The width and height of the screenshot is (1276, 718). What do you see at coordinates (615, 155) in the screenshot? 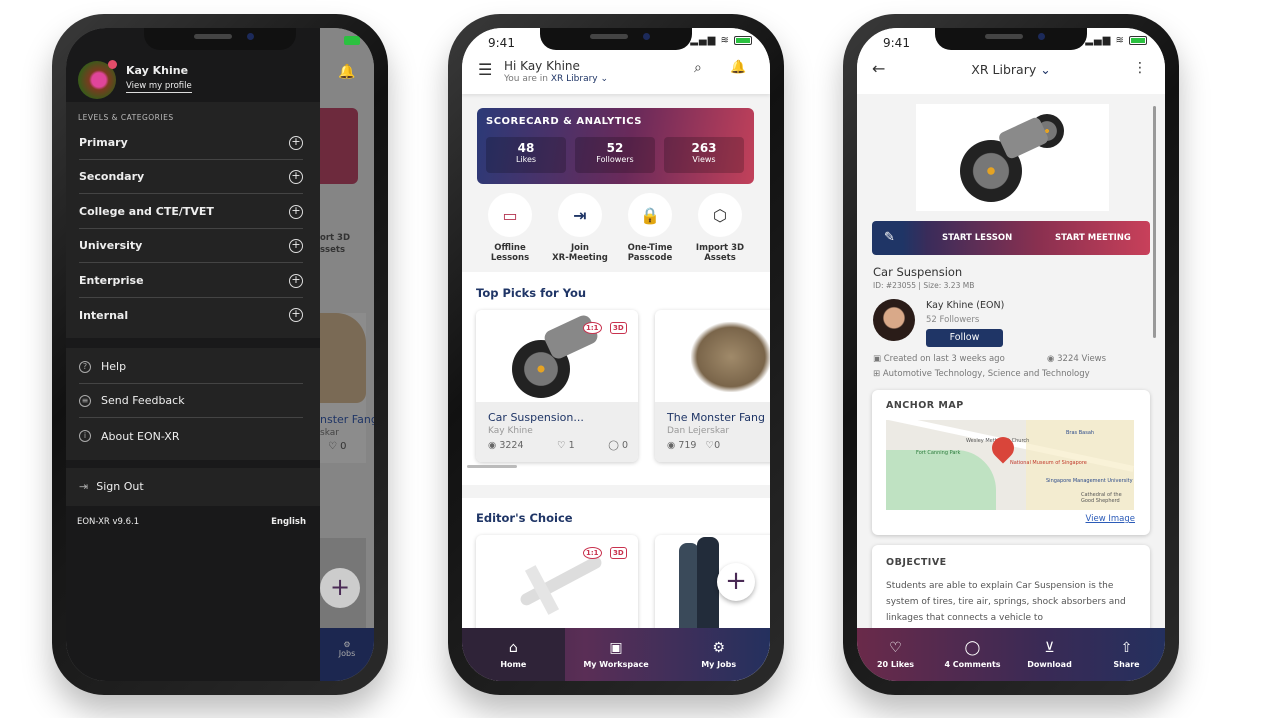
I see `stat-followers: 52 Followers` at bounding box center [615, 155].